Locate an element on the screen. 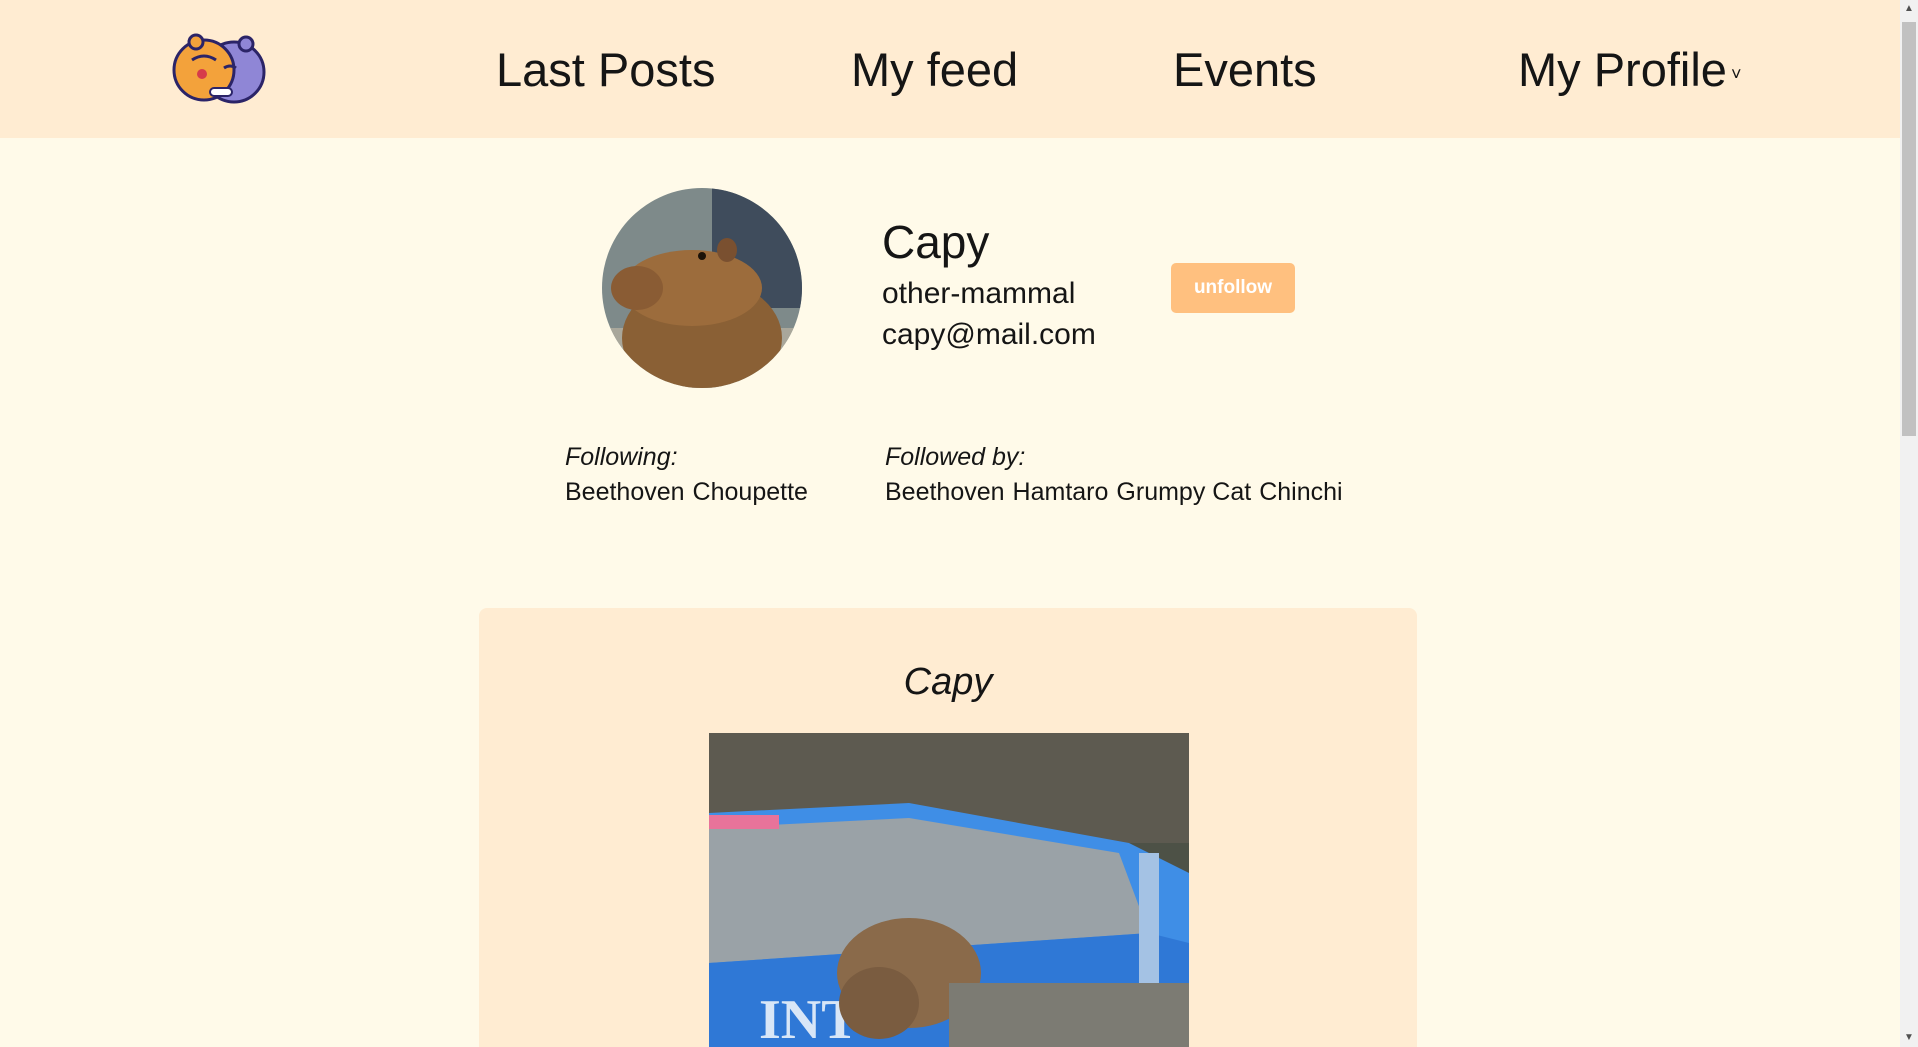 The width and height of the screenshot is (1918, 1047). scroll-up-arrow-icon: ▲ is located at coordinates (1909, 9).